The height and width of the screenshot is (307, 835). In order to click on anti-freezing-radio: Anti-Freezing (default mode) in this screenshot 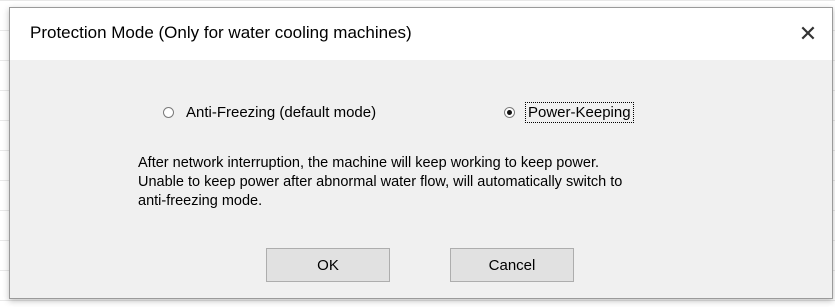, I will do `click(269, 112)`.